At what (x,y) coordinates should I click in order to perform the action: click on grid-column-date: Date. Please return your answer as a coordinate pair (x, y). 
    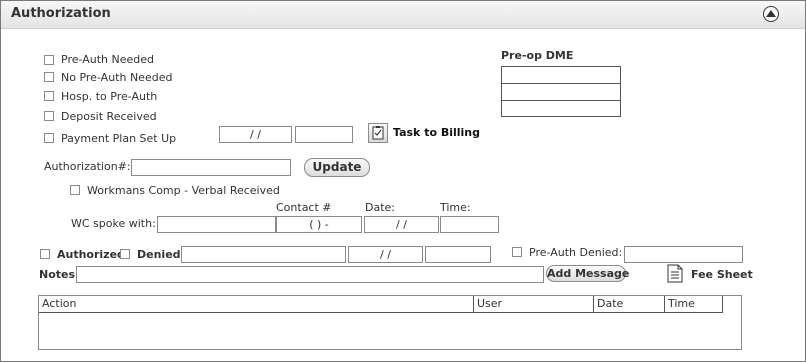
    Looking at the image, I should click on (628, 304).